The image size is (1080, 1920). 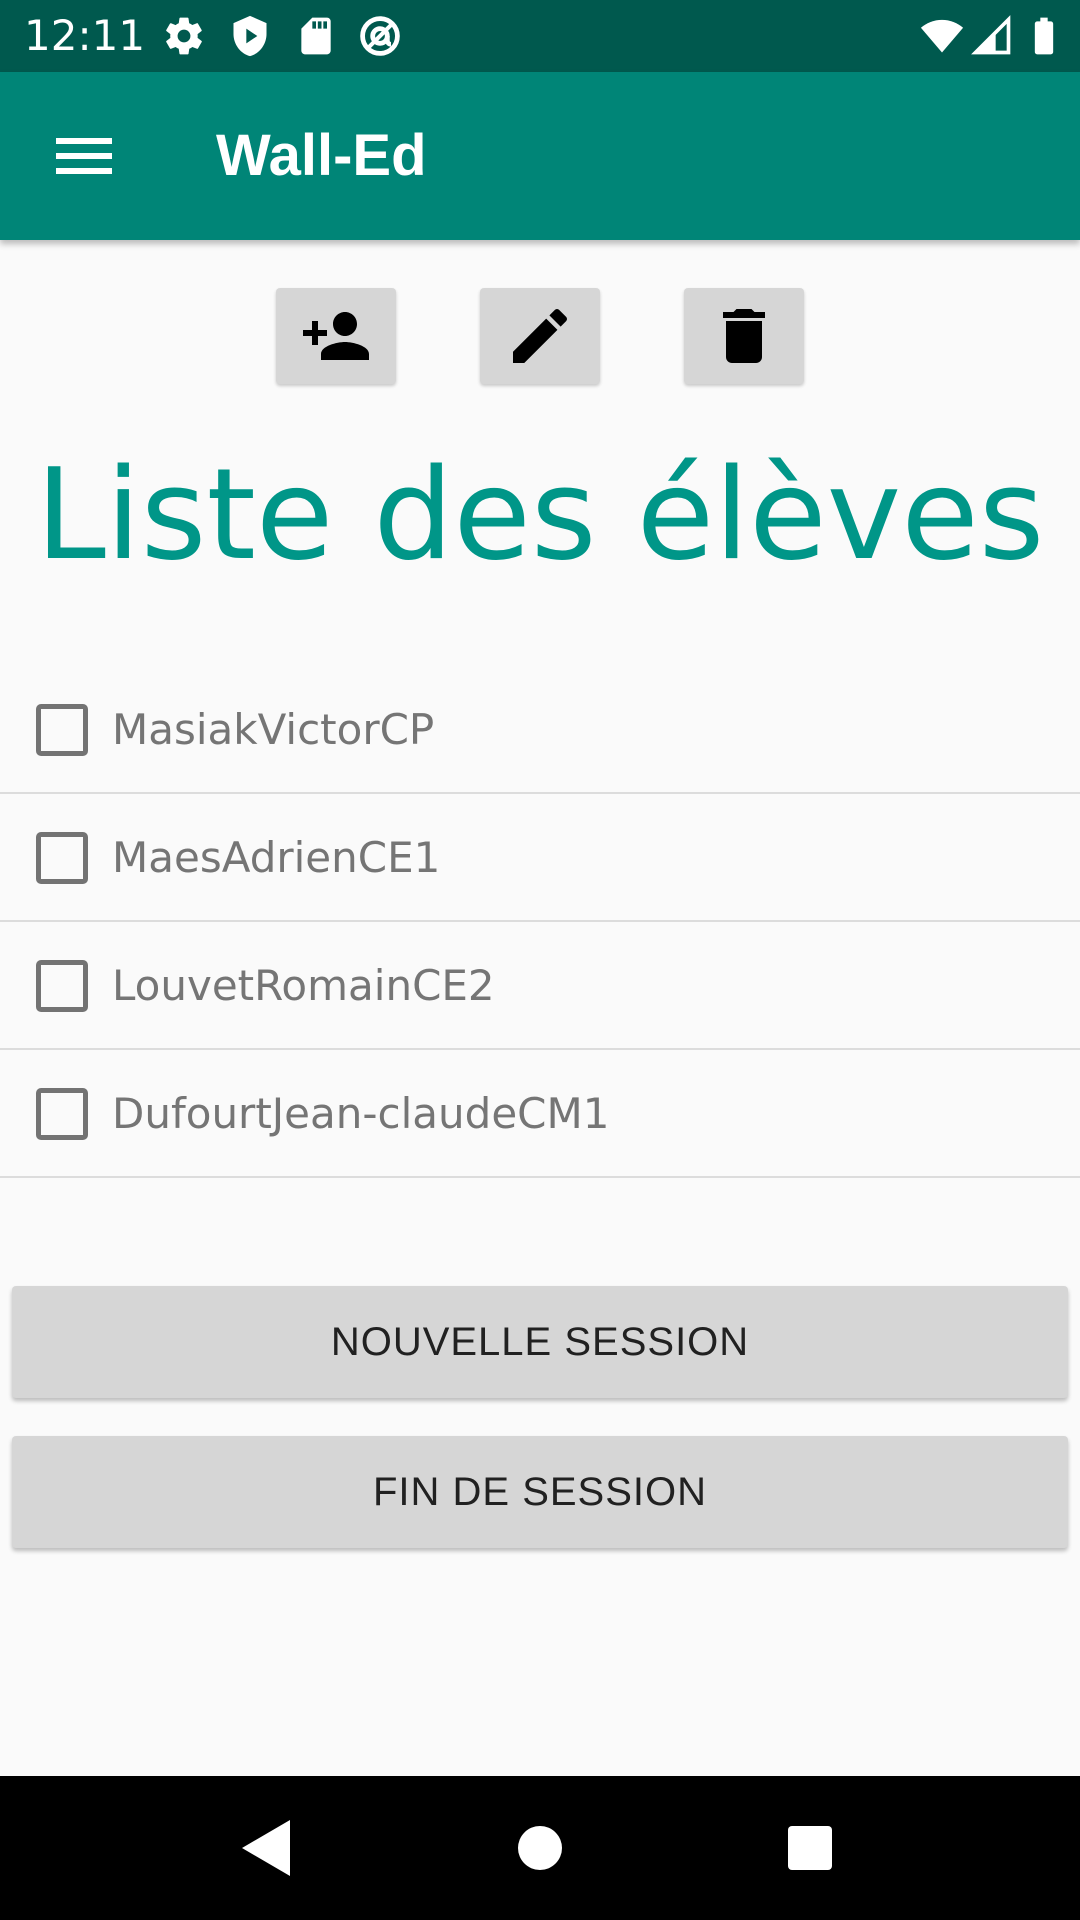 I want to click on student-name: MasiakVictorCP, so click(x=273, y=729).